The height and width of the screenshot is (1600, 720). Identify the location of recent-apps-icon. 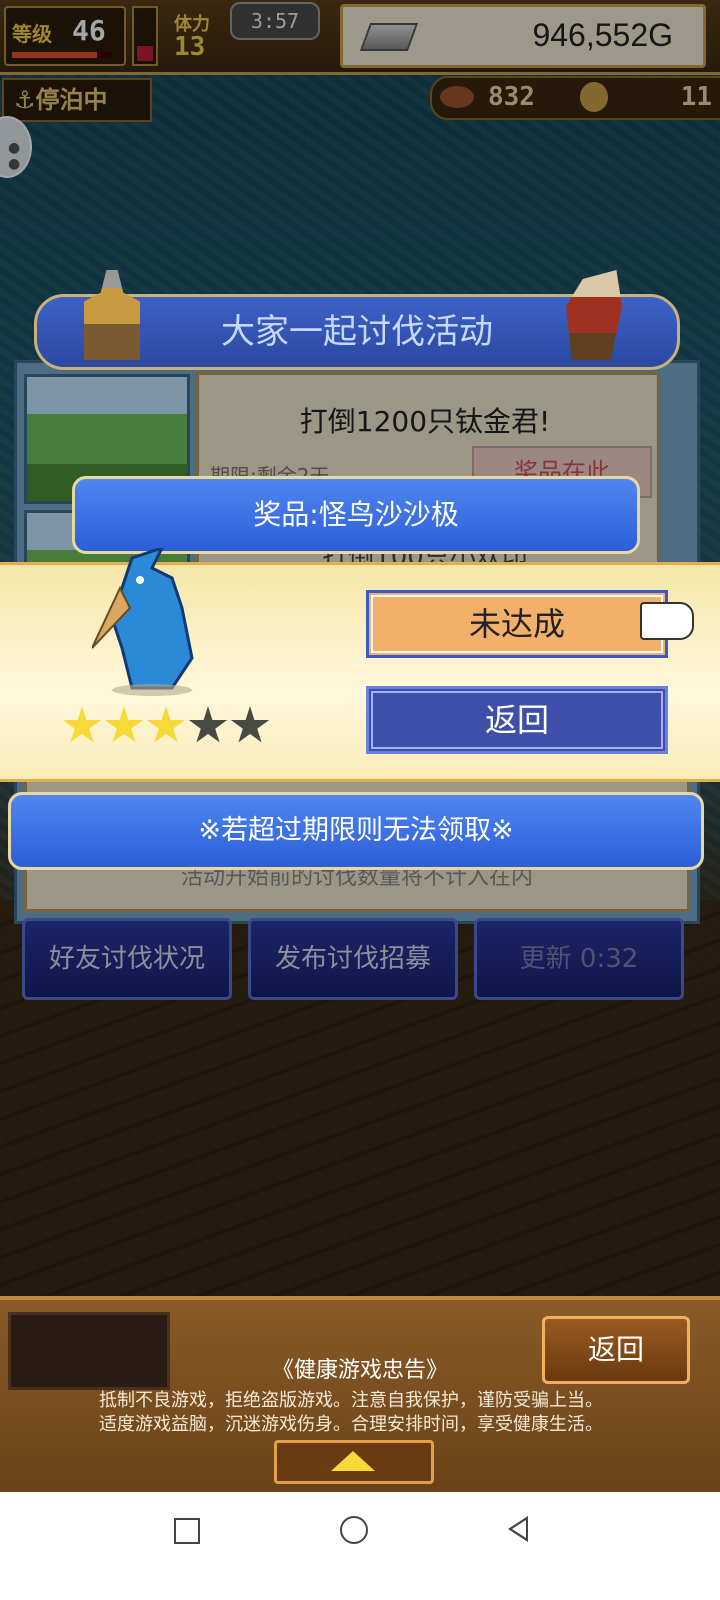
(187, 1531).